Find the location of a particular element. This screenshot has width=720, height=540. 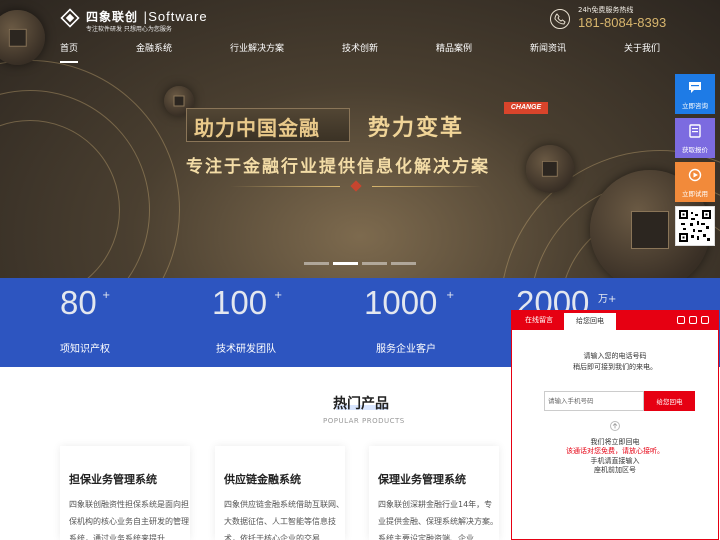

callback-submit-button: 给您回电 is located at coordinates (669, 401).